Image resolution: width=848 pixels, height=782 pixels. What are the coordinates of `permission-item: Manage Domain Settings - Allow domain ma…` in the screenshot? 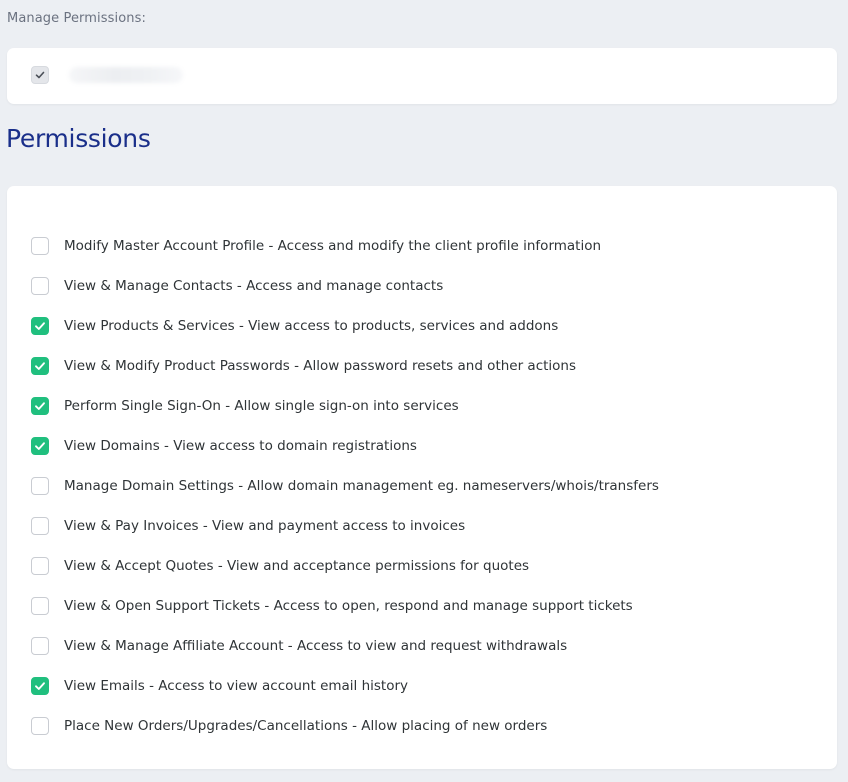 It's located at (424, 486).